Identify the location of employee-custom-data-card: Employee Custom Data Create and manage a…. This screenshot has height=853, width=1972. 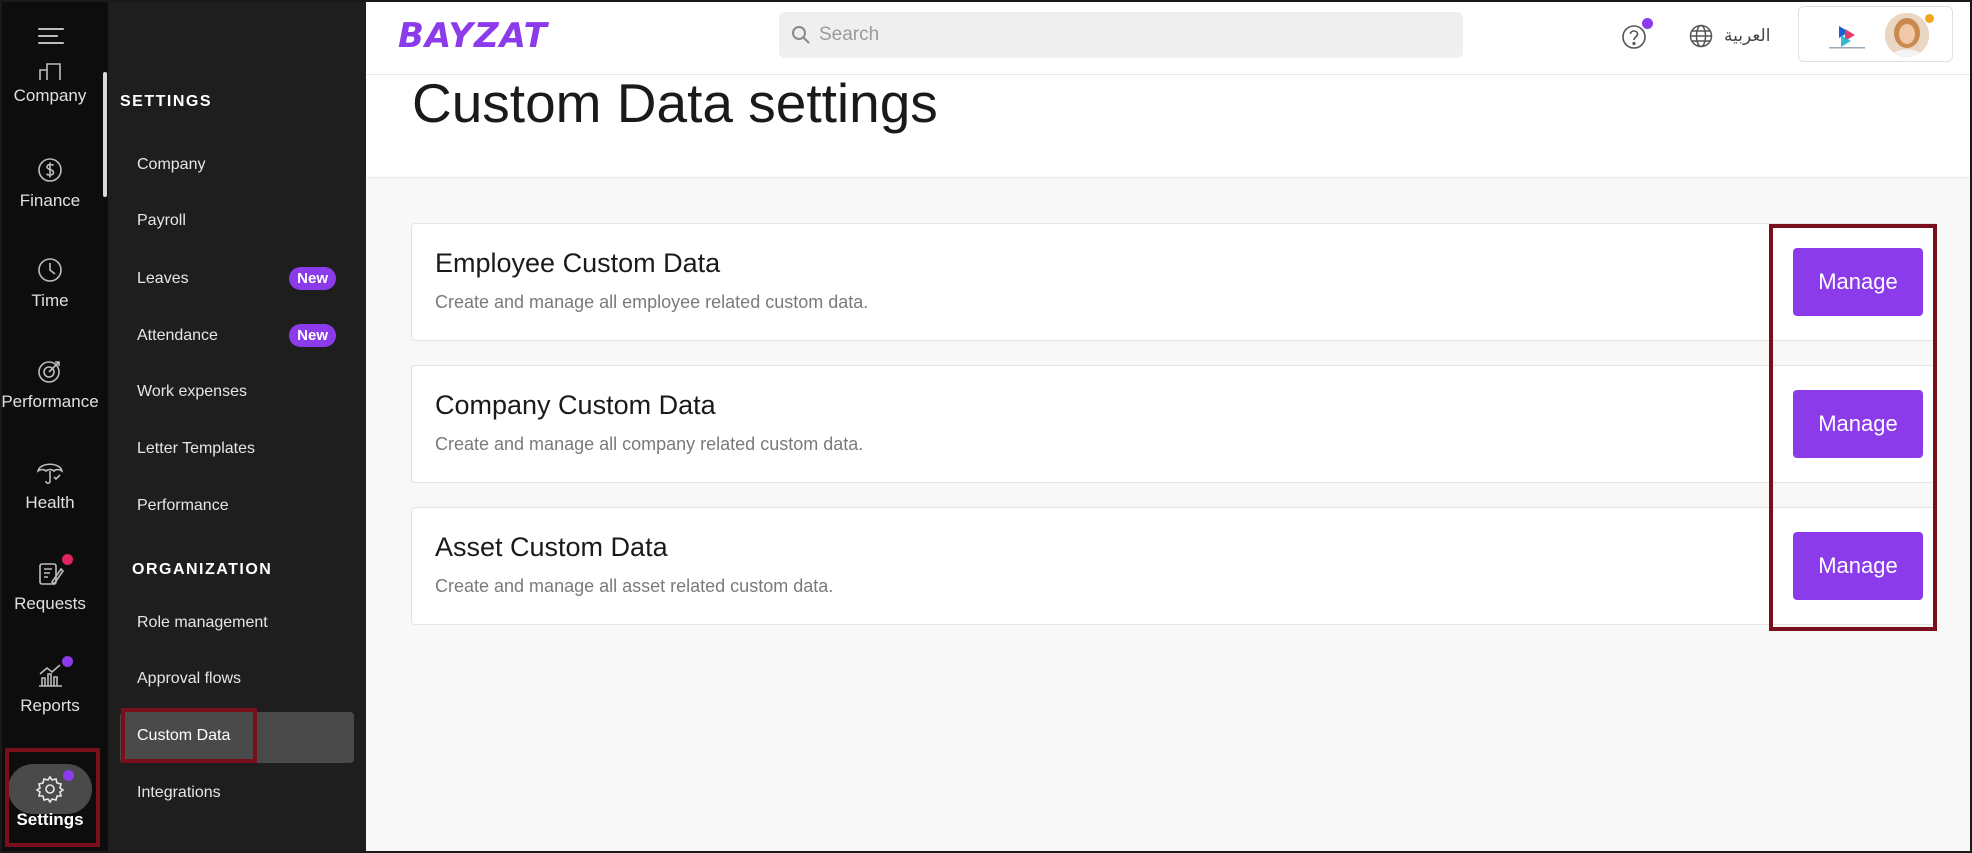
(1174, 282).